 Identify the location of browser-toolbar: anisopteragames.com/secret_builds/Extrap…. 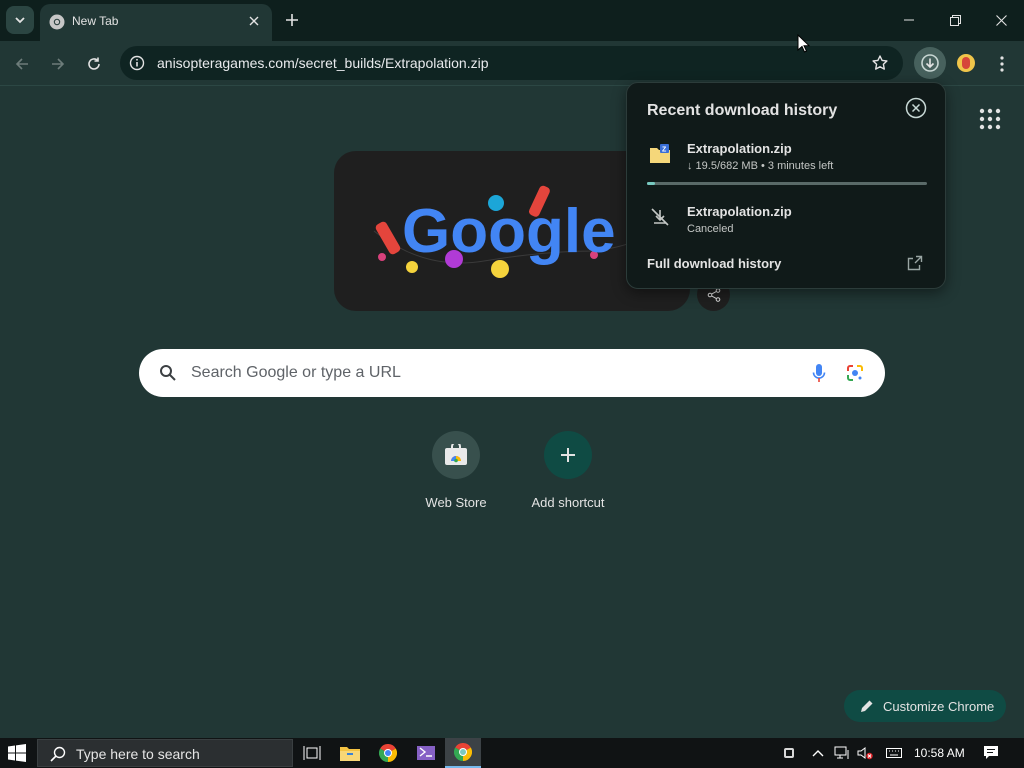
(512, 63).